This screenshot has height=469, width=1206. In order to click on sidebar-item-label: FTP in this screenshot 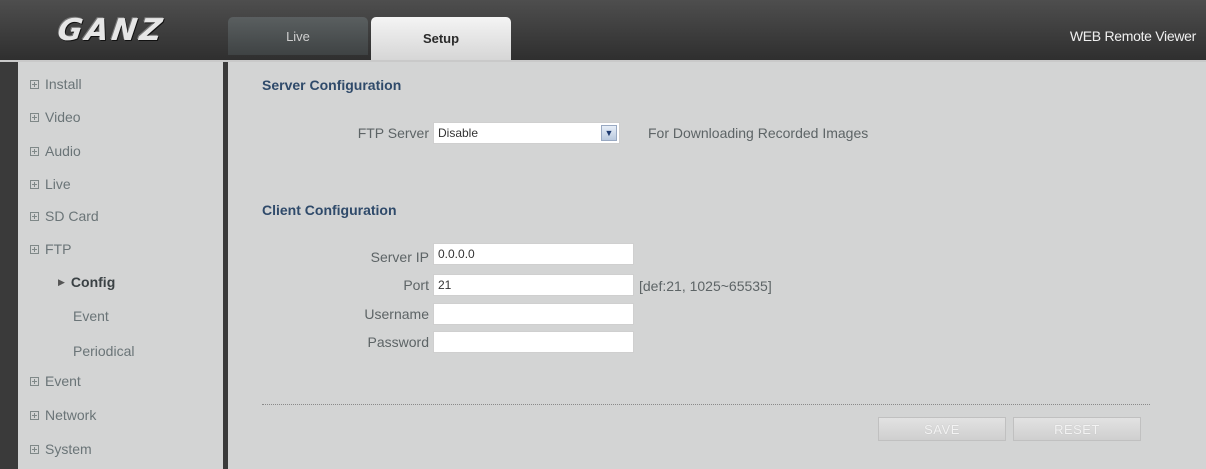, I will do `click(58, 249)`.